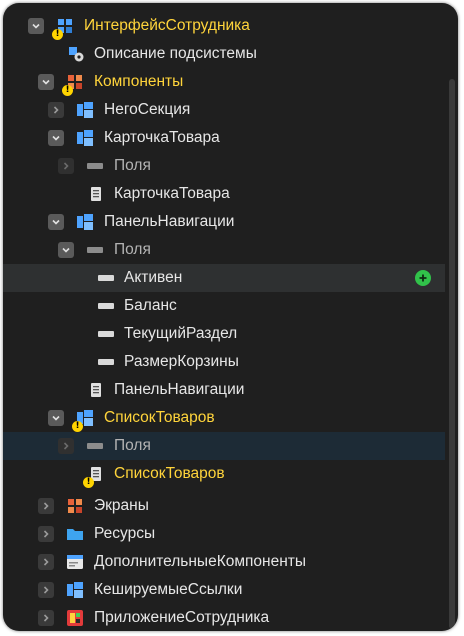  What do you see at coordinates (125, 533) in the screenshot?
I see `tree-item-label: Ресурсы` at bounding box center [125, 533].